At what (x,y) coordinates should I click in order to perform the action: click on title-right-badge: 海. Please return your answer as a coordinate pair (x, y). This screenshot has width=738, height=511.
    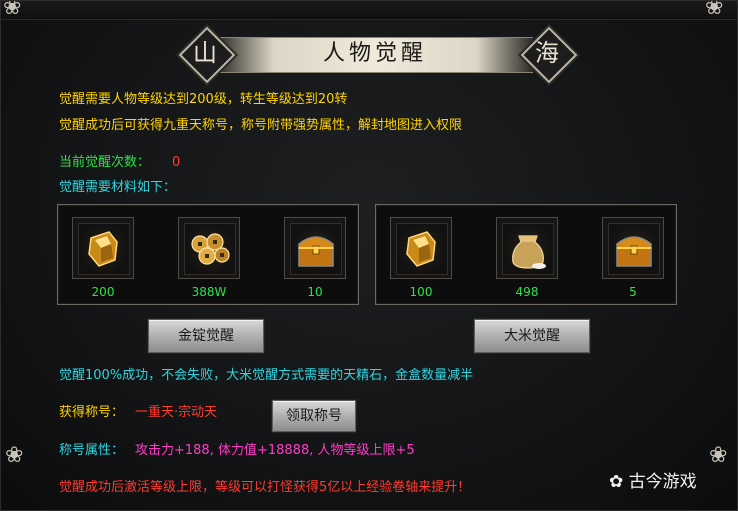
    Looking at the image, I should click on (549, 55).